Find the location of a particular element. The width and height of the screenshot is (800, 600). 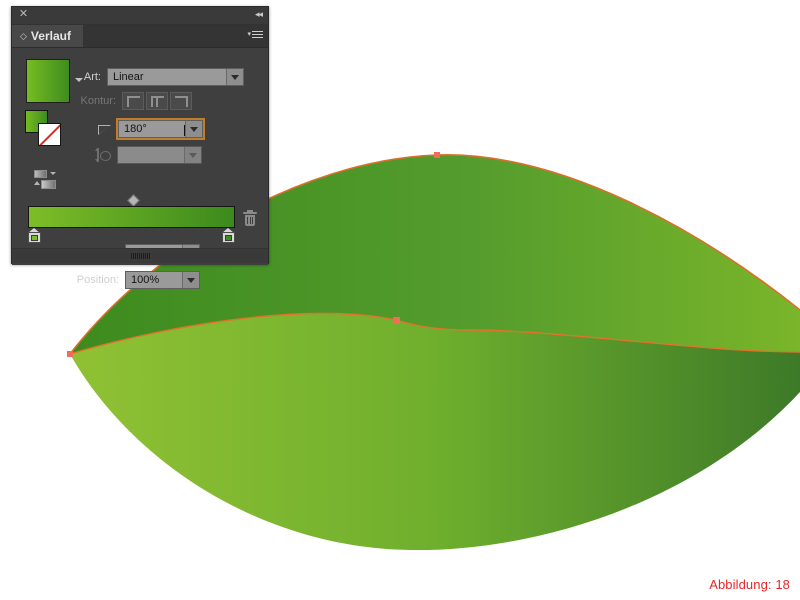

panel-body: Art: Linear Kontur: 180° Position: 100% is located at coordinates (140, 168).